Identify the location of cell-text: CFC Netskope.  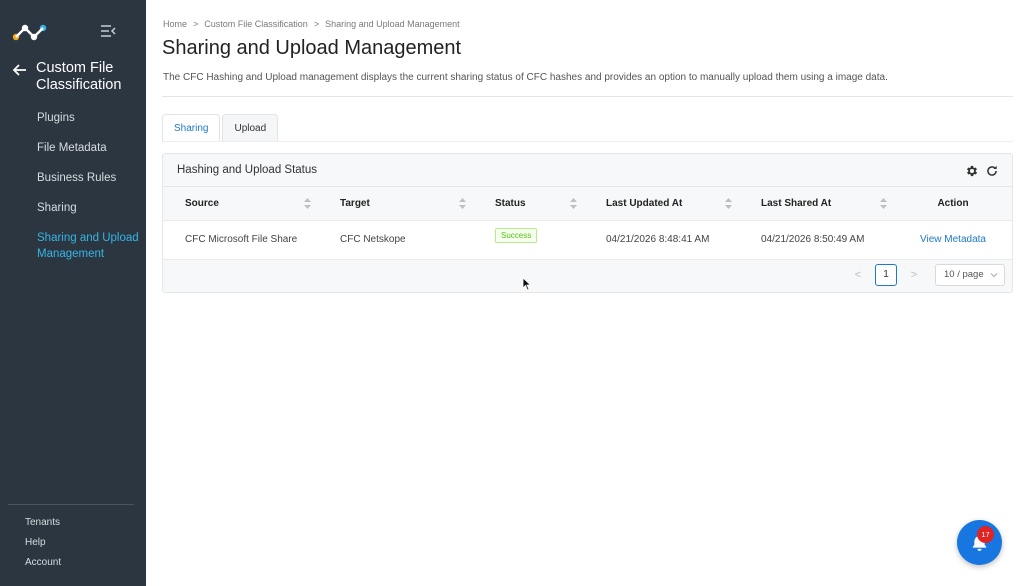
(373, 239).